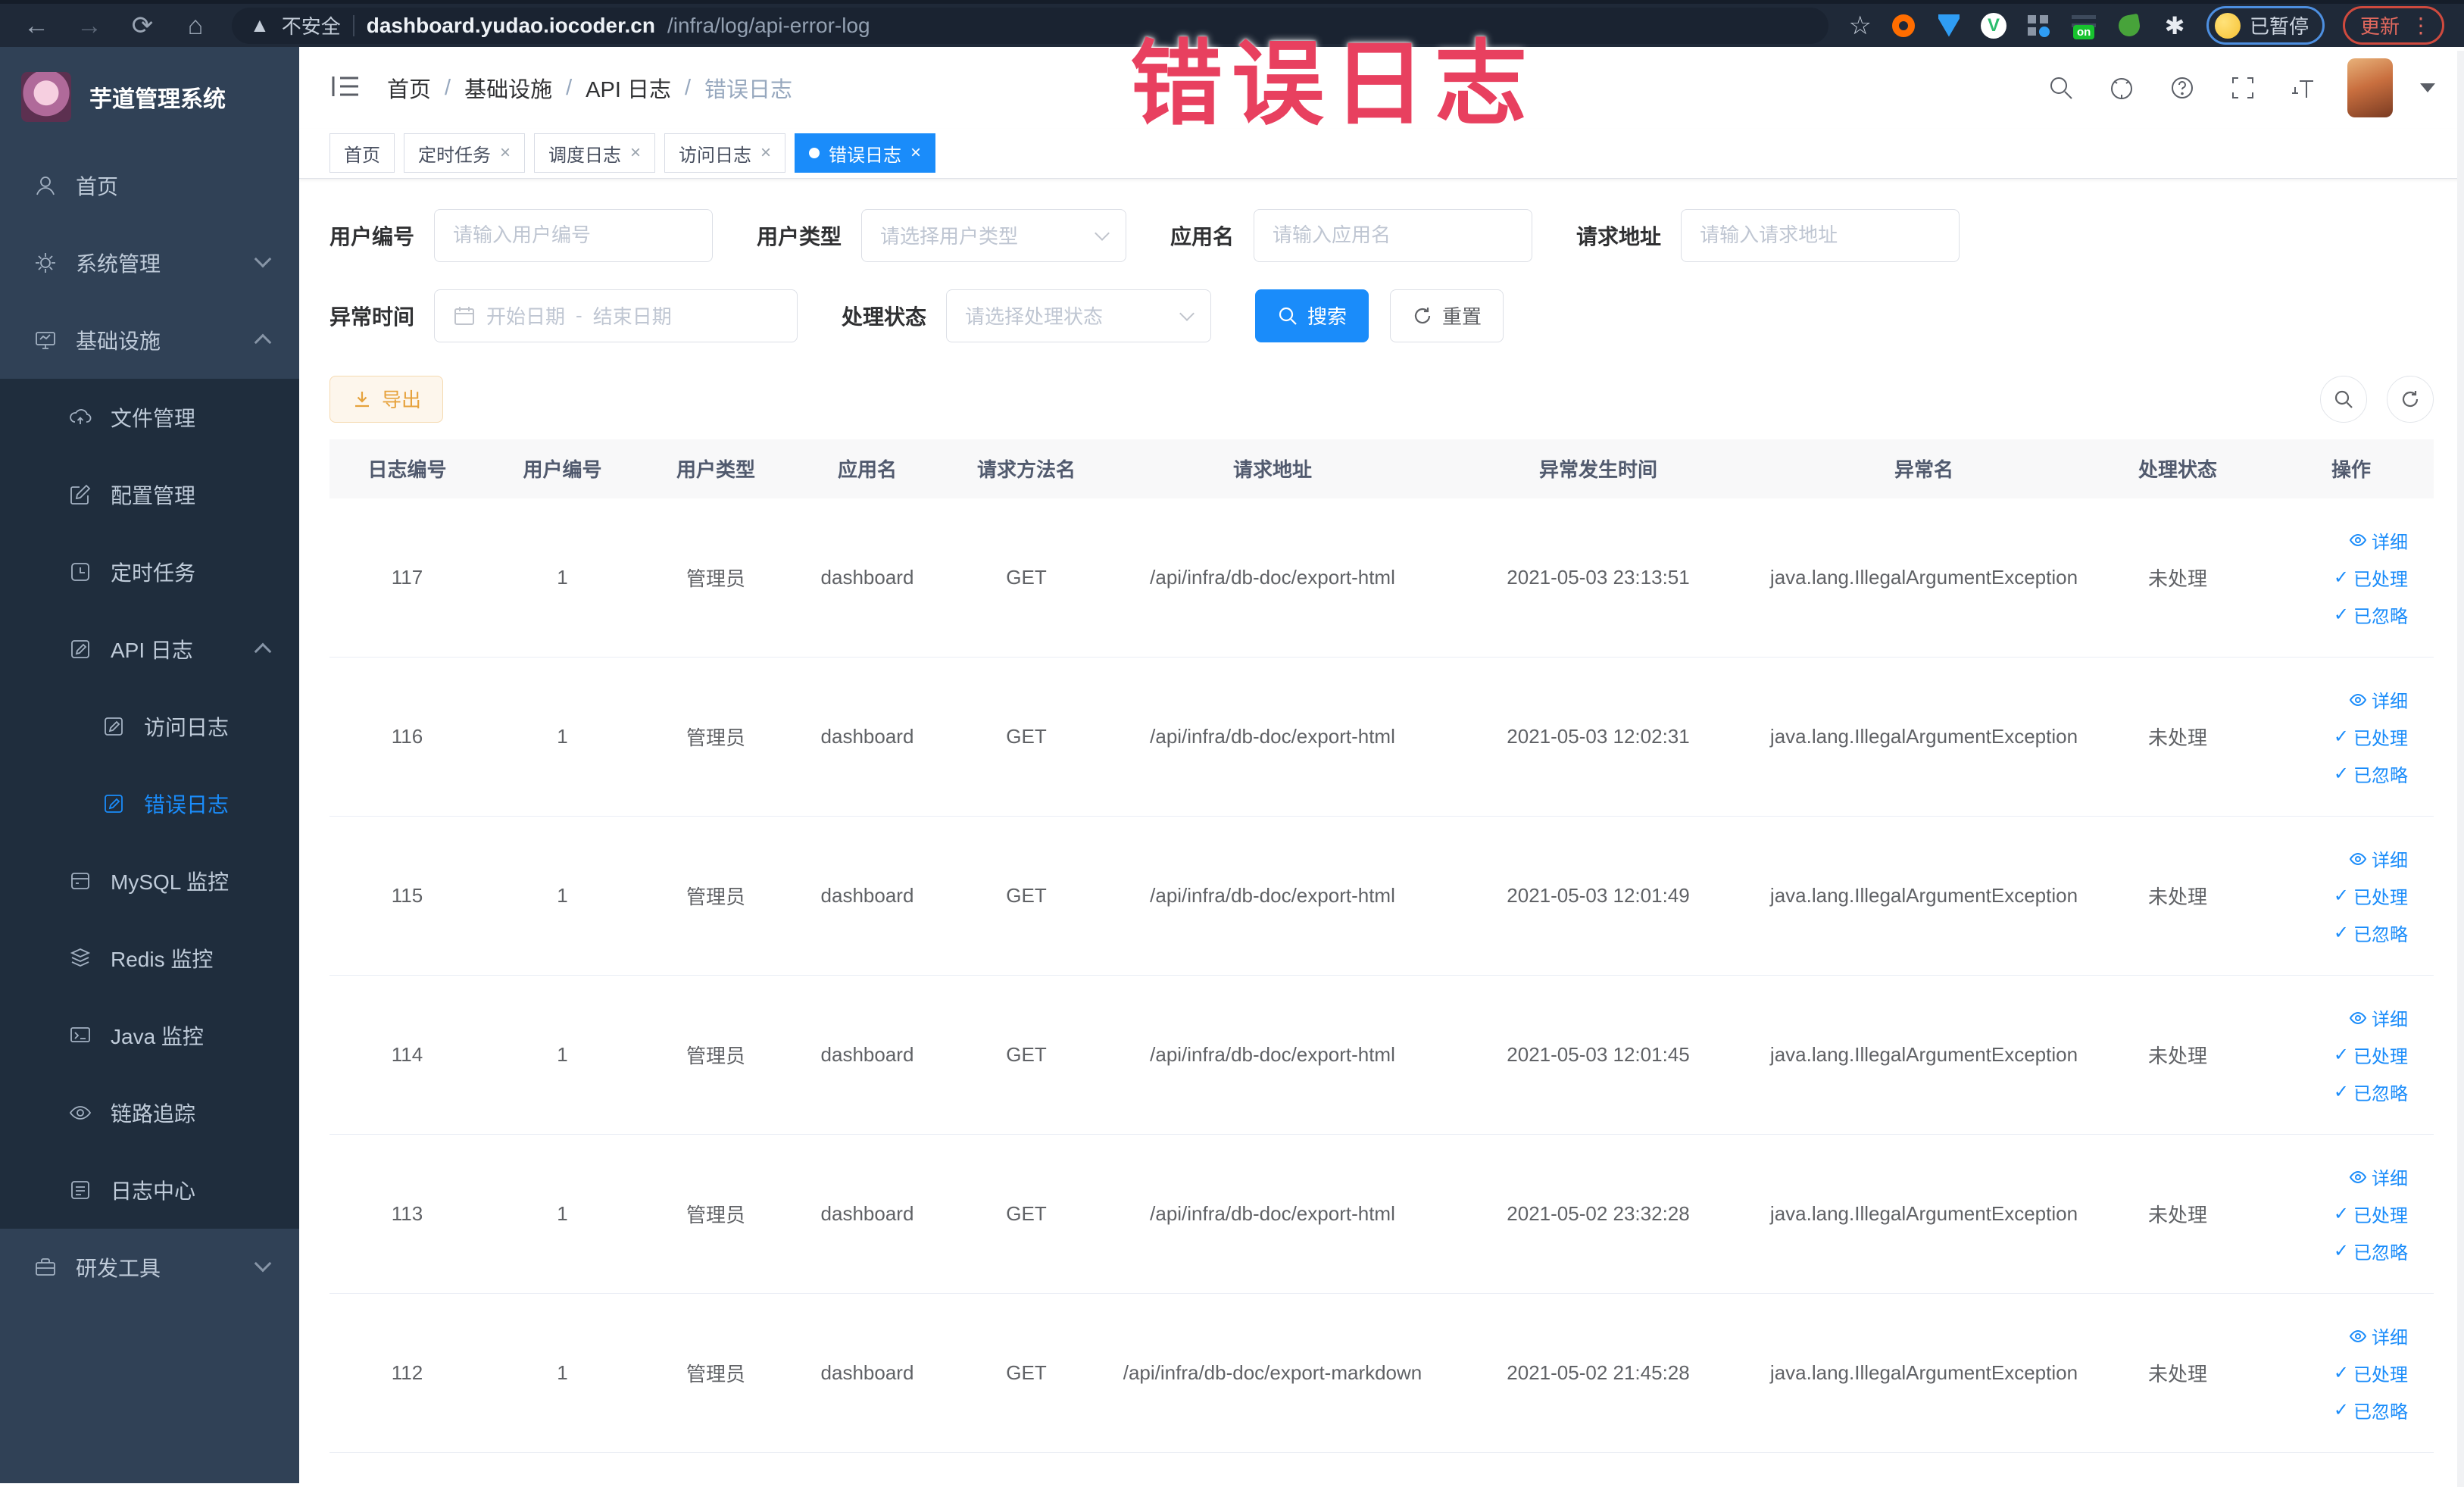 The width and height of the screenshot is (2464, 1487). What do you see at coordinates (865, 153) in the screenshot?
I see `tab-error-log: 错误日志 ×` at bounding box center [865, 153].